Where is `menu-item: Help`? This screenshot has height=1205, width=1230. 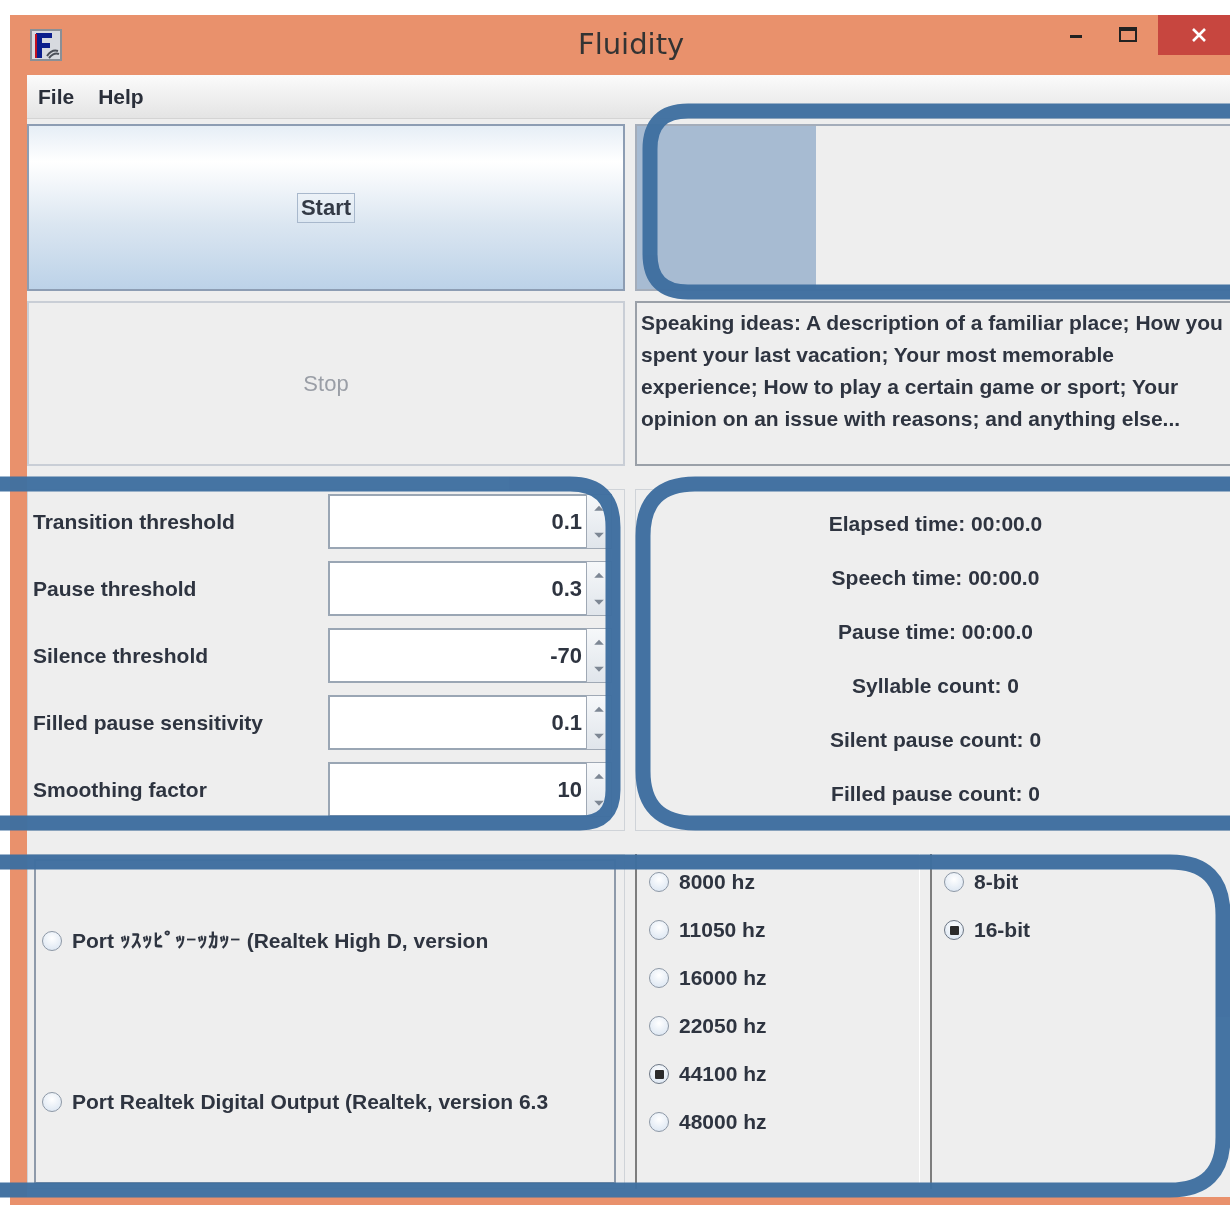 menu-item: Help is located at coordinates (121, 96).